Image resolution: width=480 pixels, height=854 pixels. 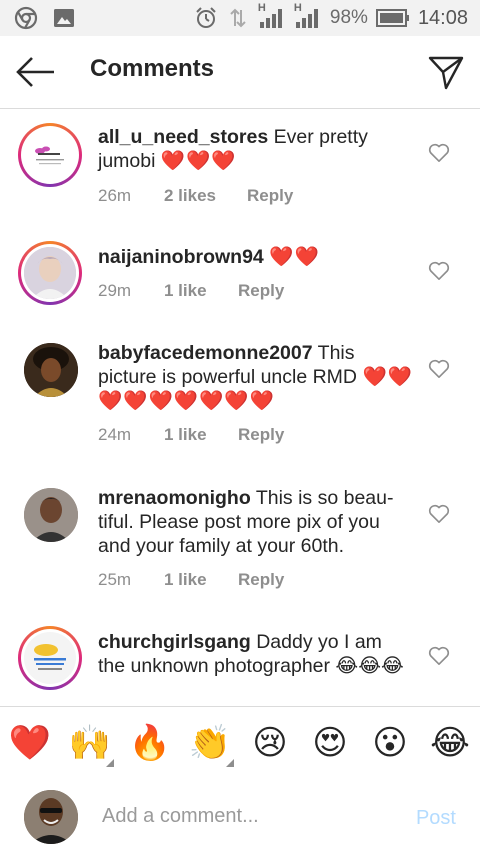 I want to click on alarm-icon, so click(x=206, y=17).